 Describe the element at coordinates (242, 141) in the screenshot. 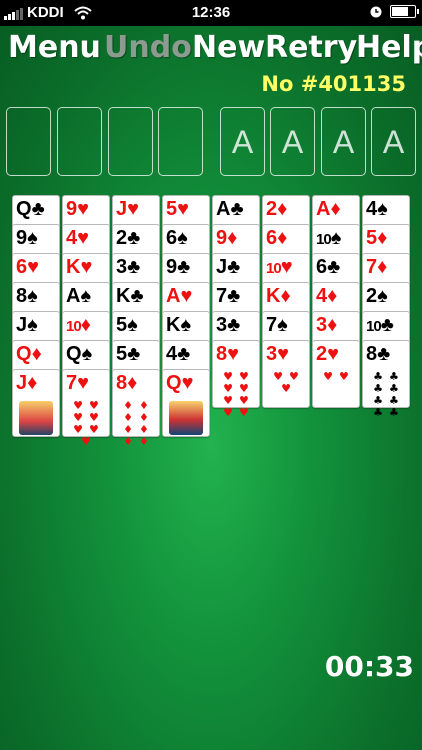

I see `foundation-1: A` at that location.